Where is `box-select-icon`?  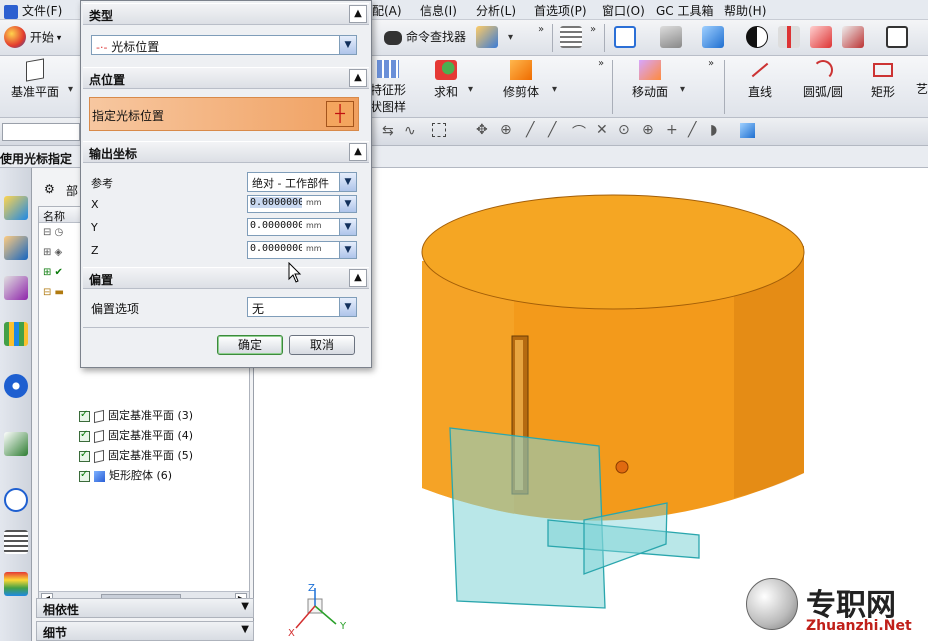
box-select-icon is located at coordinates (439, 130).